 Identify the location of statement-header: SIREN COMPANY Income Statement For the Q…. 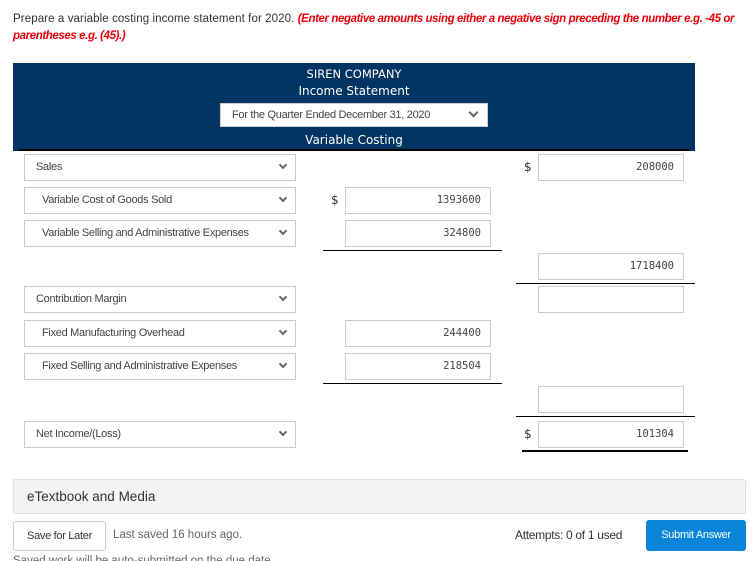
(354, 107).